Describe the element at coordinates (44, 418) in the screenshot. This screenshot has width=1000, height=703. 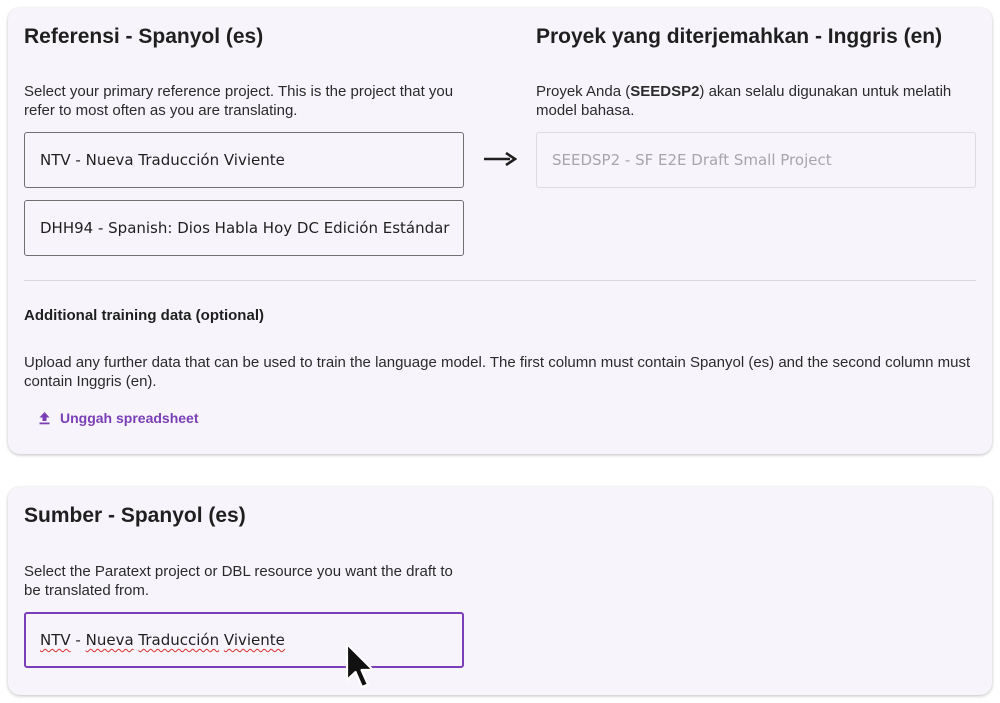
I see `upload-icon` at that location.